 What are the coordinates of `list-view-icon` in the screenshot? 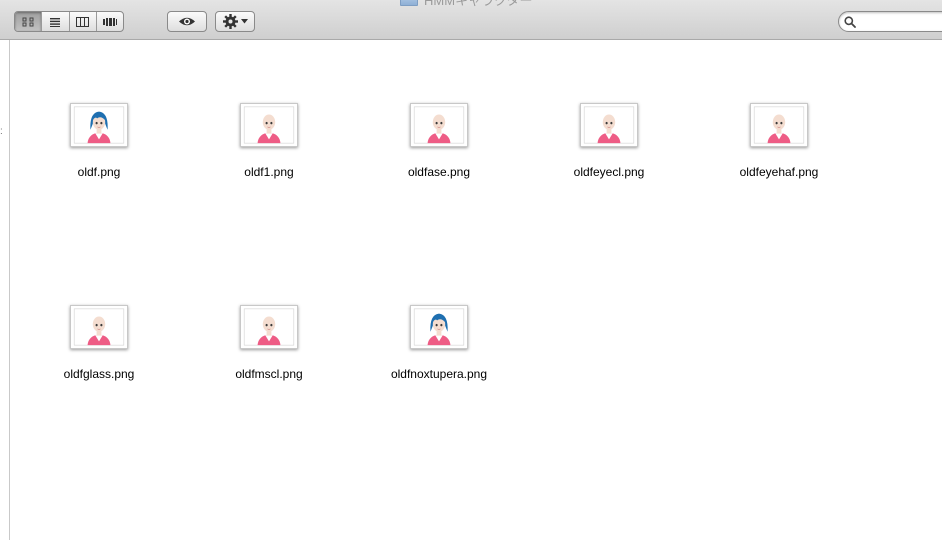 It's located at (55, 22).